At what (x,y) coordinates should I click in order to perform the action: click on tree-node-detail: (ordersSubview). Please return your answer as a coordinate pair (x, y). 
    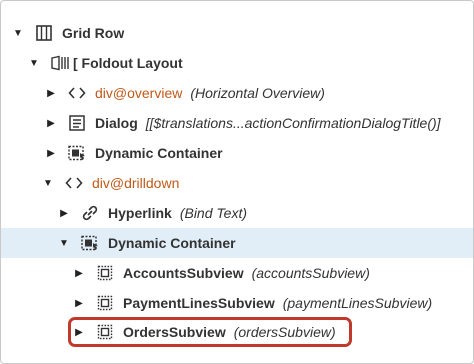
    Looking at the image, I should click on (284, 332).